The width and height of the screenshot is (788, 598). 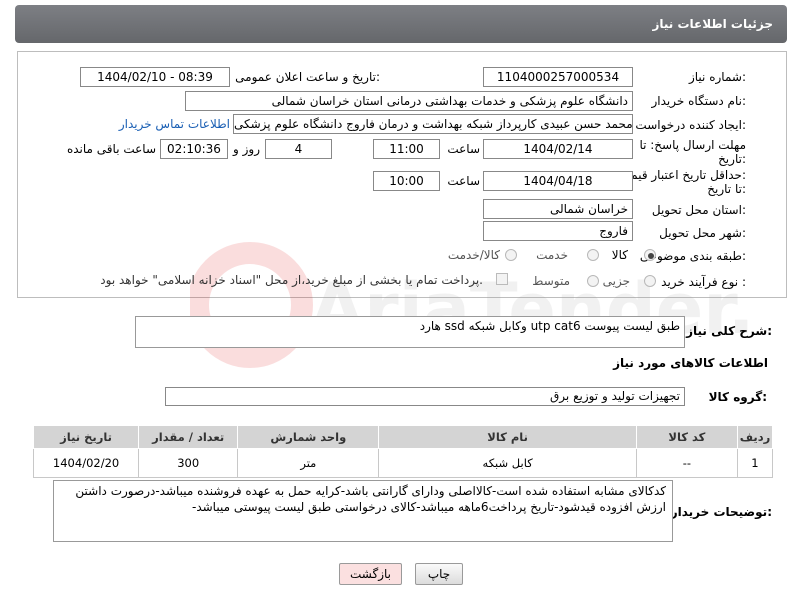 I want to click on deadline-time-label: ساعت, so click(x=463, y=149).